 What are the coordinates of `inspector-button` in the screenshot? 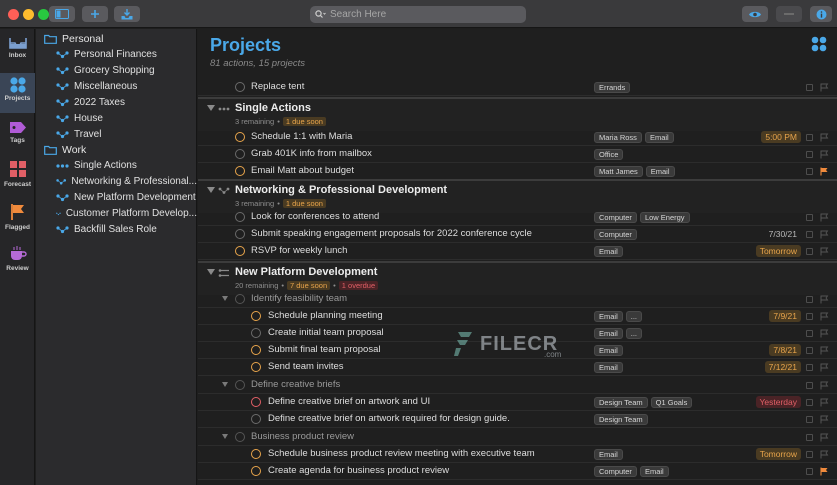 It's located at (821, 14).